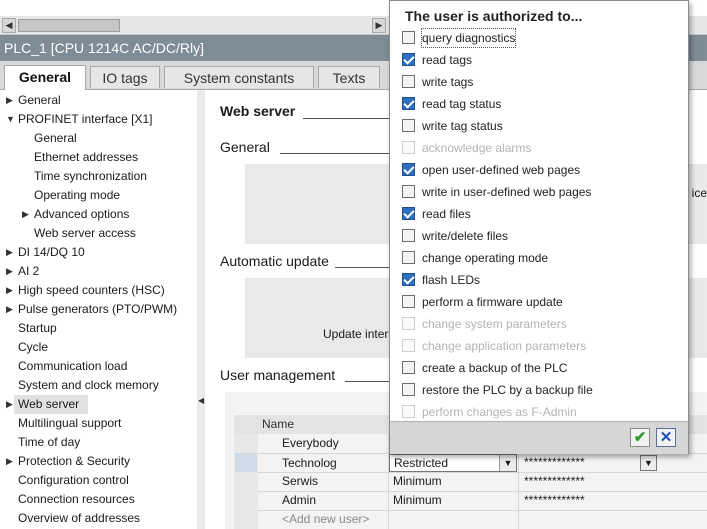  What do you see at coordinates (258, 111) in the screenshot?
I see `section-web-server-heading: Web server` at bounding box center [258, 111].